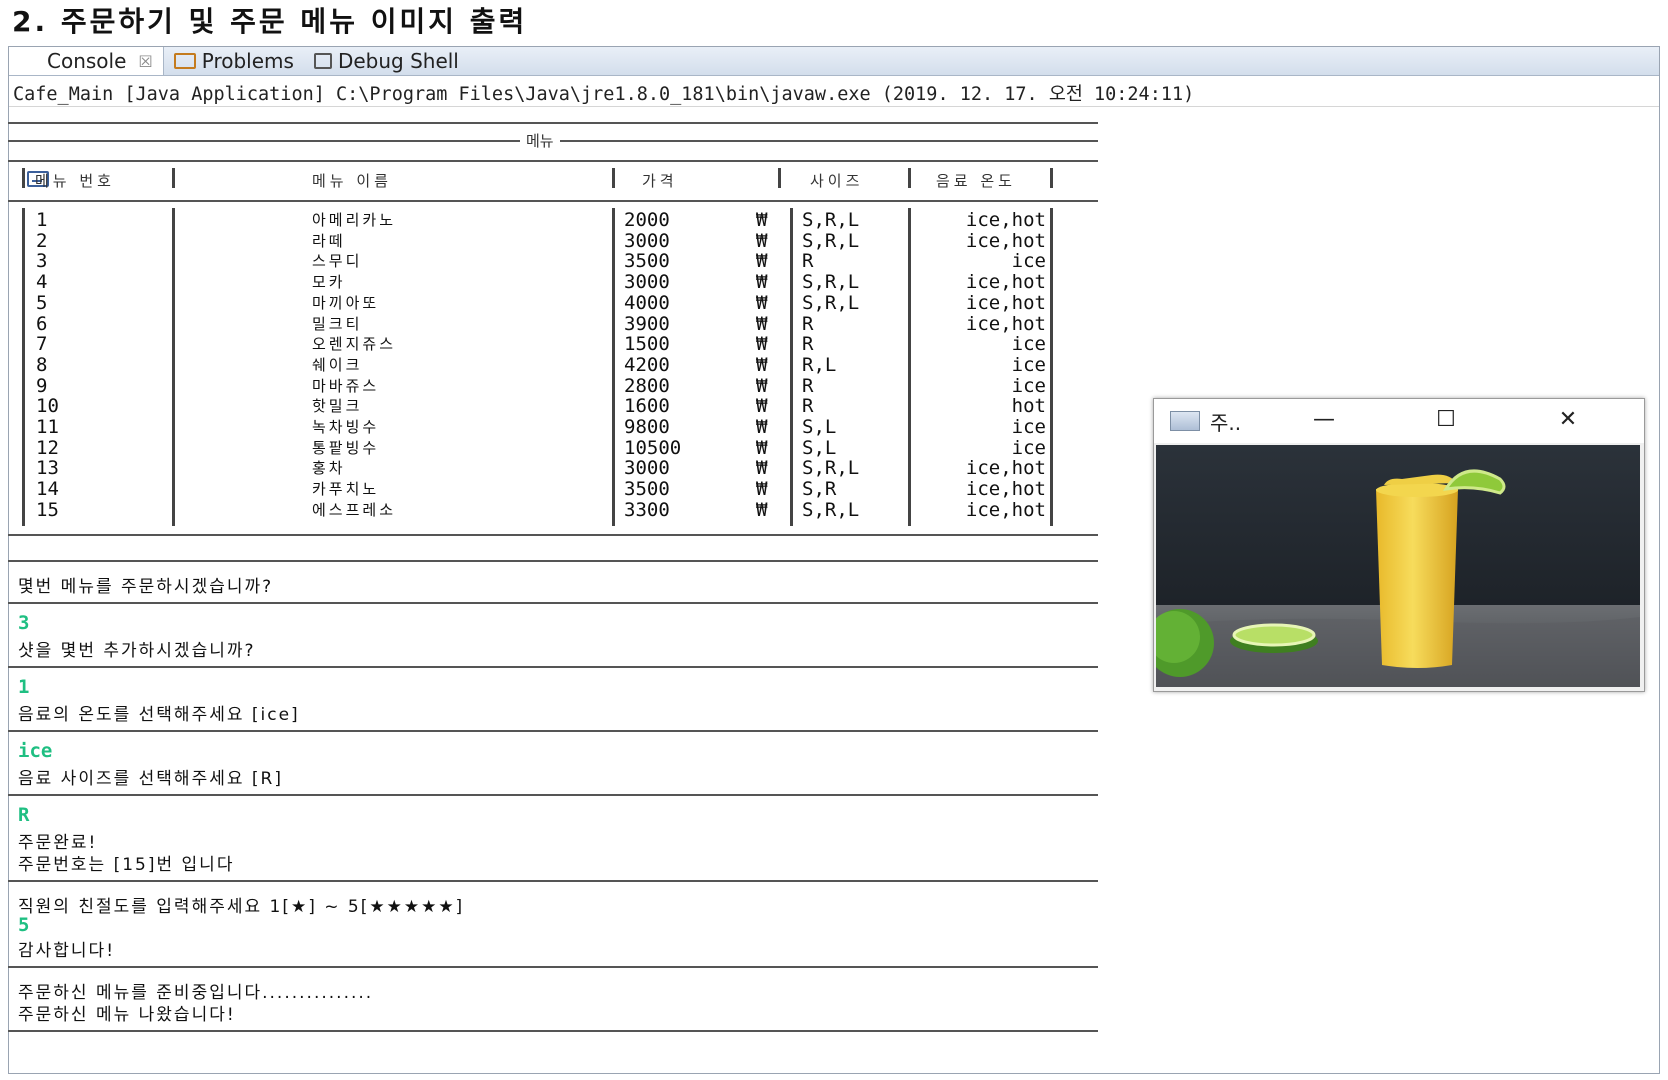 This screenshot has width=1668, height=1080. I want to click on header-price: 가격, so click(660, 181).